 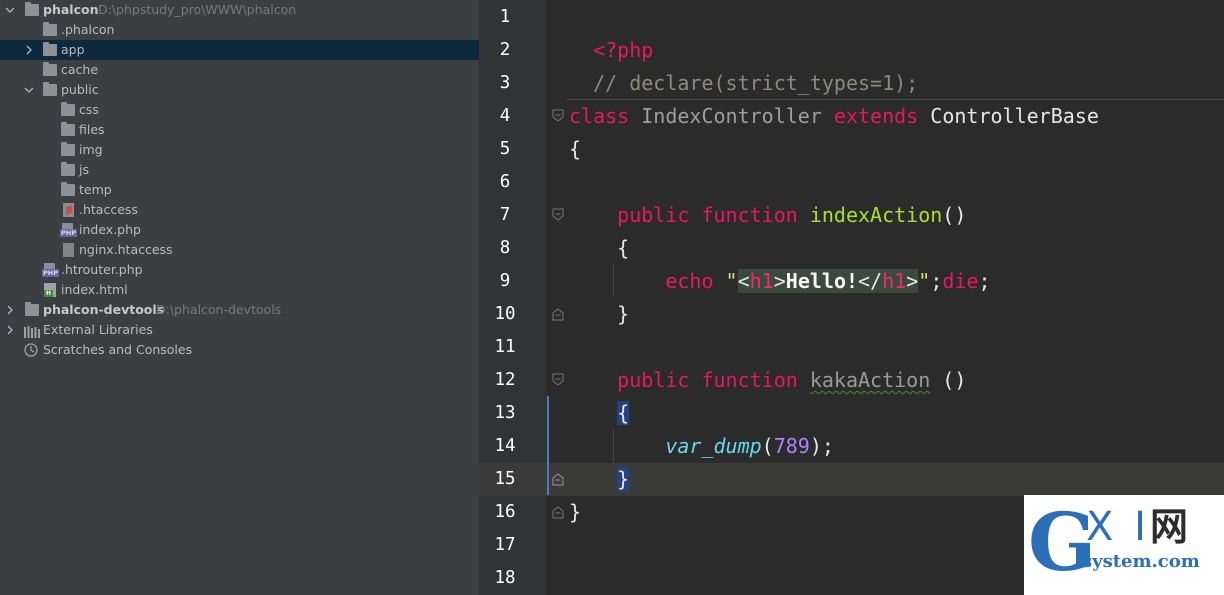 I want to click on code-line-12: public function kakaAction (), so click(x=767, y=380).